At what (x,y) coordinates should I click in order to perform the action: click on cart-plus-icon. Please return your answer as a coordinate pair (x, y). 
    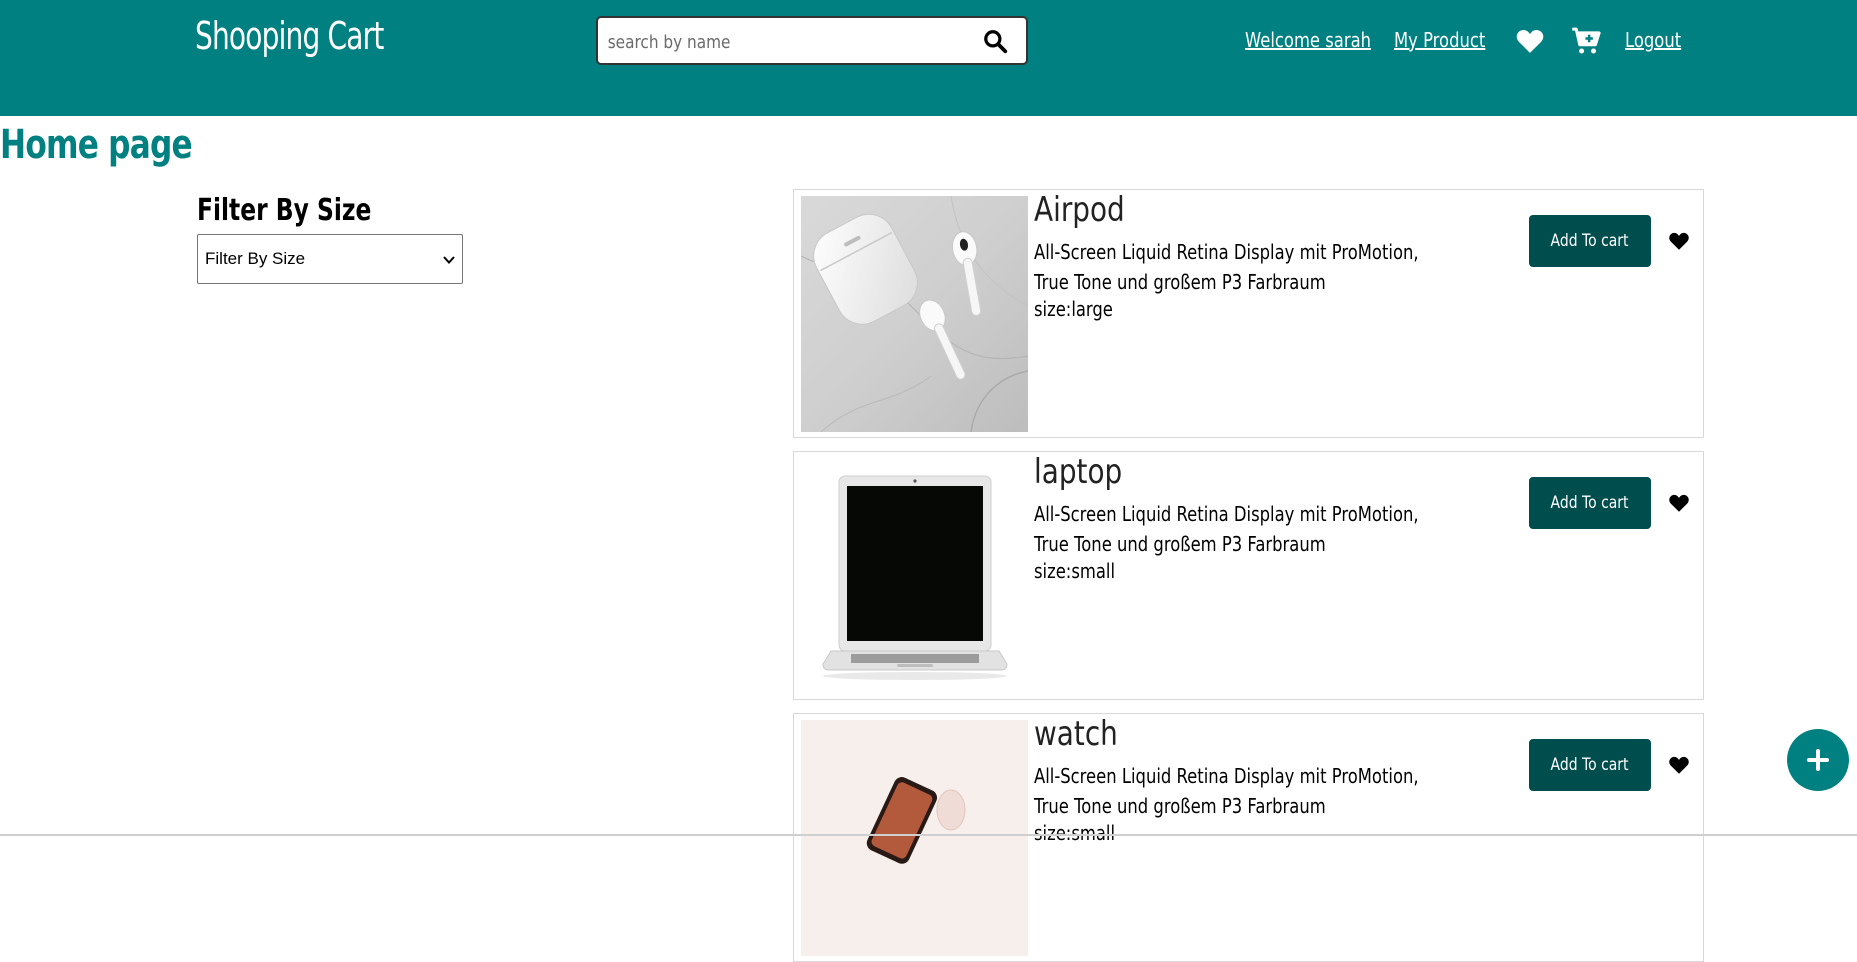
    Looking at the image, I should click on (1586, 41).